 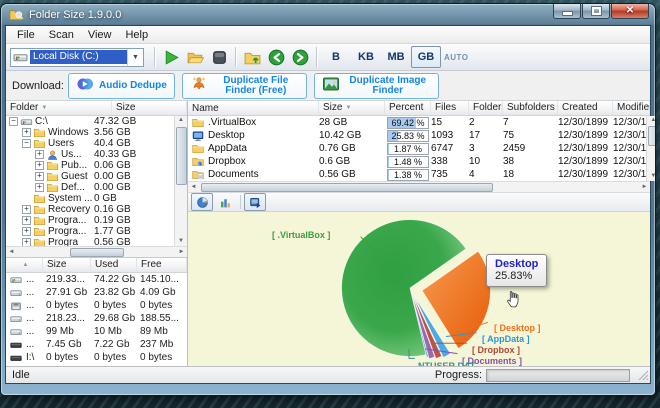 I want to click on duplicate-file-finder-button: Duplicate File Finder (Free), so click(x=244, y=85).